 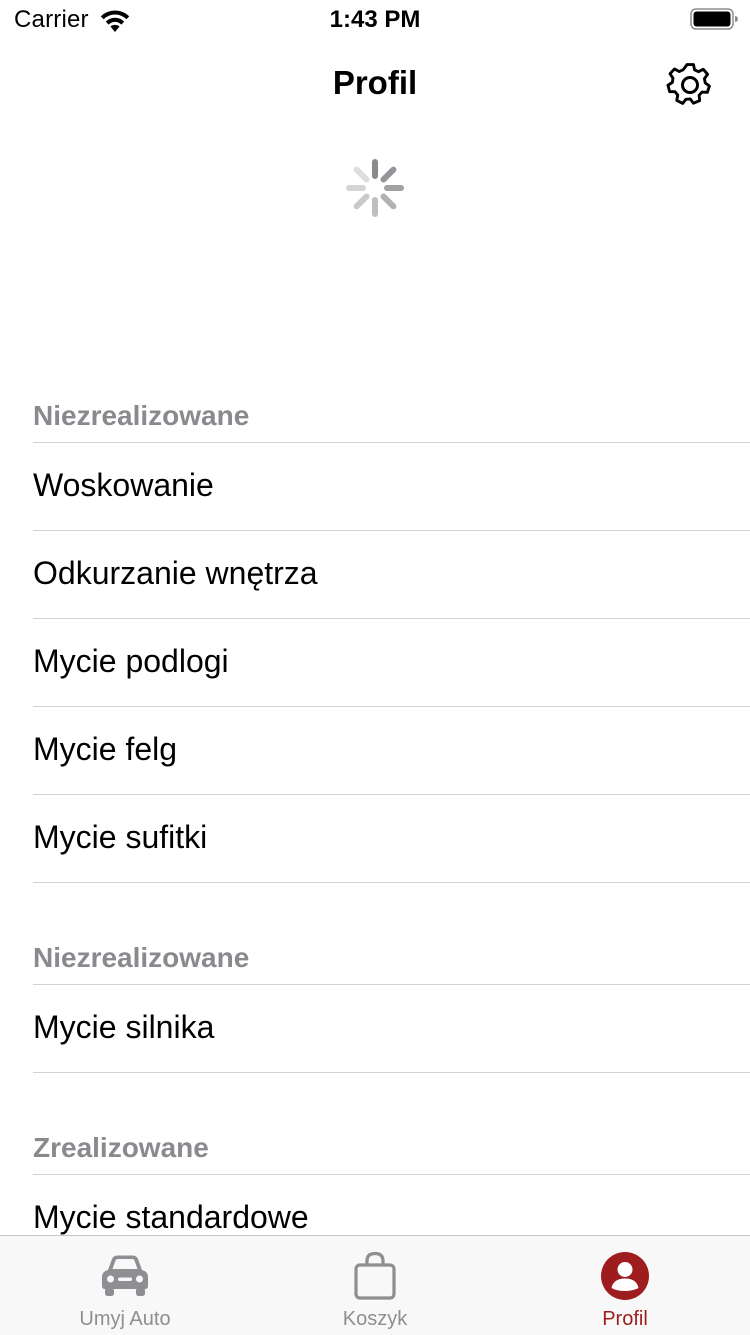 What do you see at coordinates (121, 1147) in the screenshot?
I see `section-header-label: Zrealizowane` at bounding box center [121, 1147].